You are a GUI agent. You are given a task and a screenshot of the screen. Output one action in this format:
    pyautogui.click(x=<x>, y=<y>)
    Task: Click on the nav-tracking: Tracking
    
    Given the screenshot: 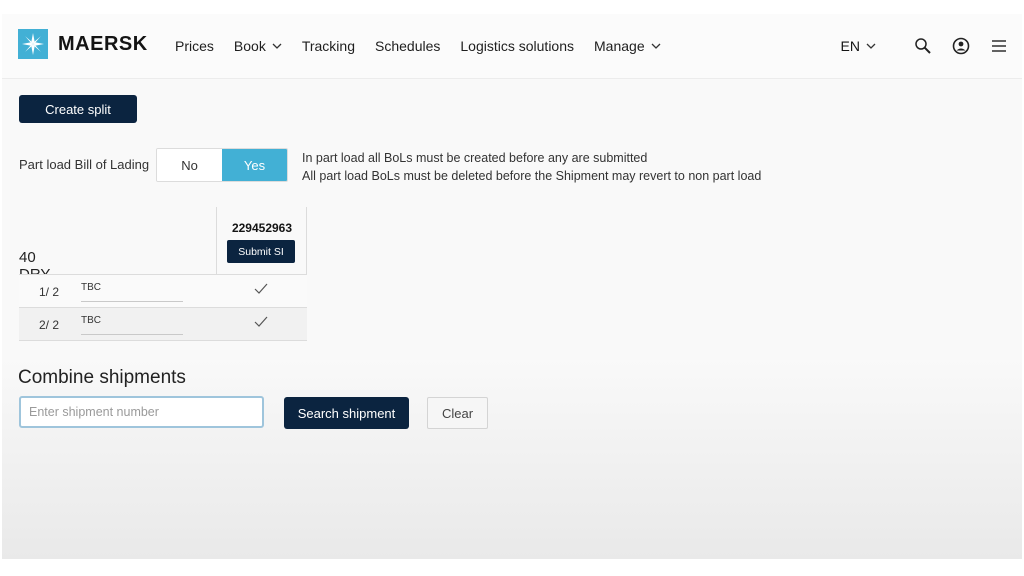 What is the action you would take?
    pyautogui.click(x=328, y=46)
    